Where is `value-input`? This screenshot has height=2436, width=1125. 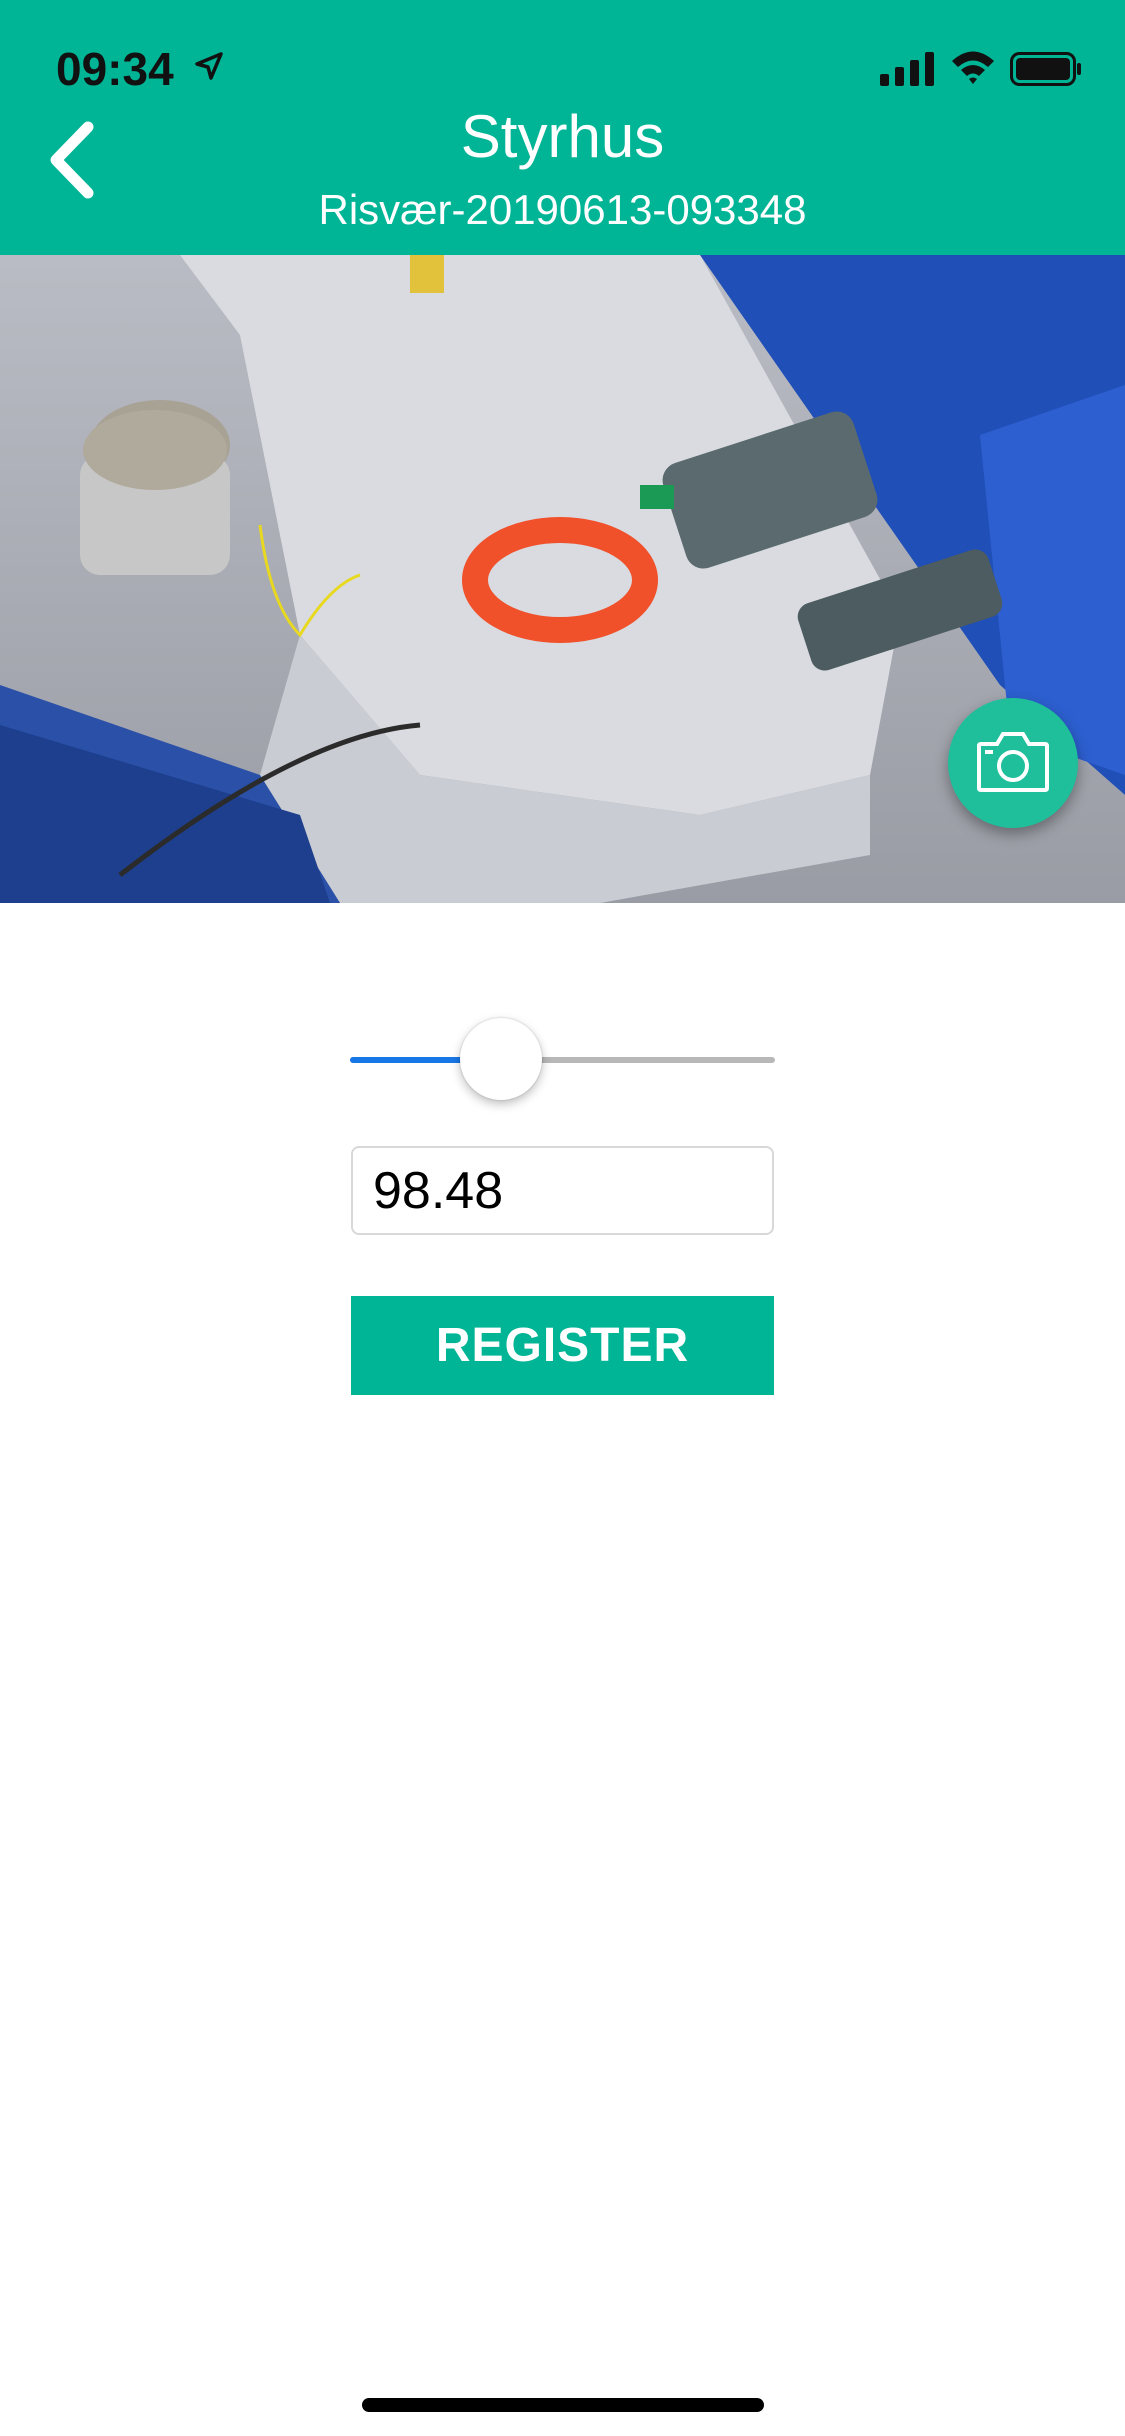
value-input is located at coordinates (562, 1190).